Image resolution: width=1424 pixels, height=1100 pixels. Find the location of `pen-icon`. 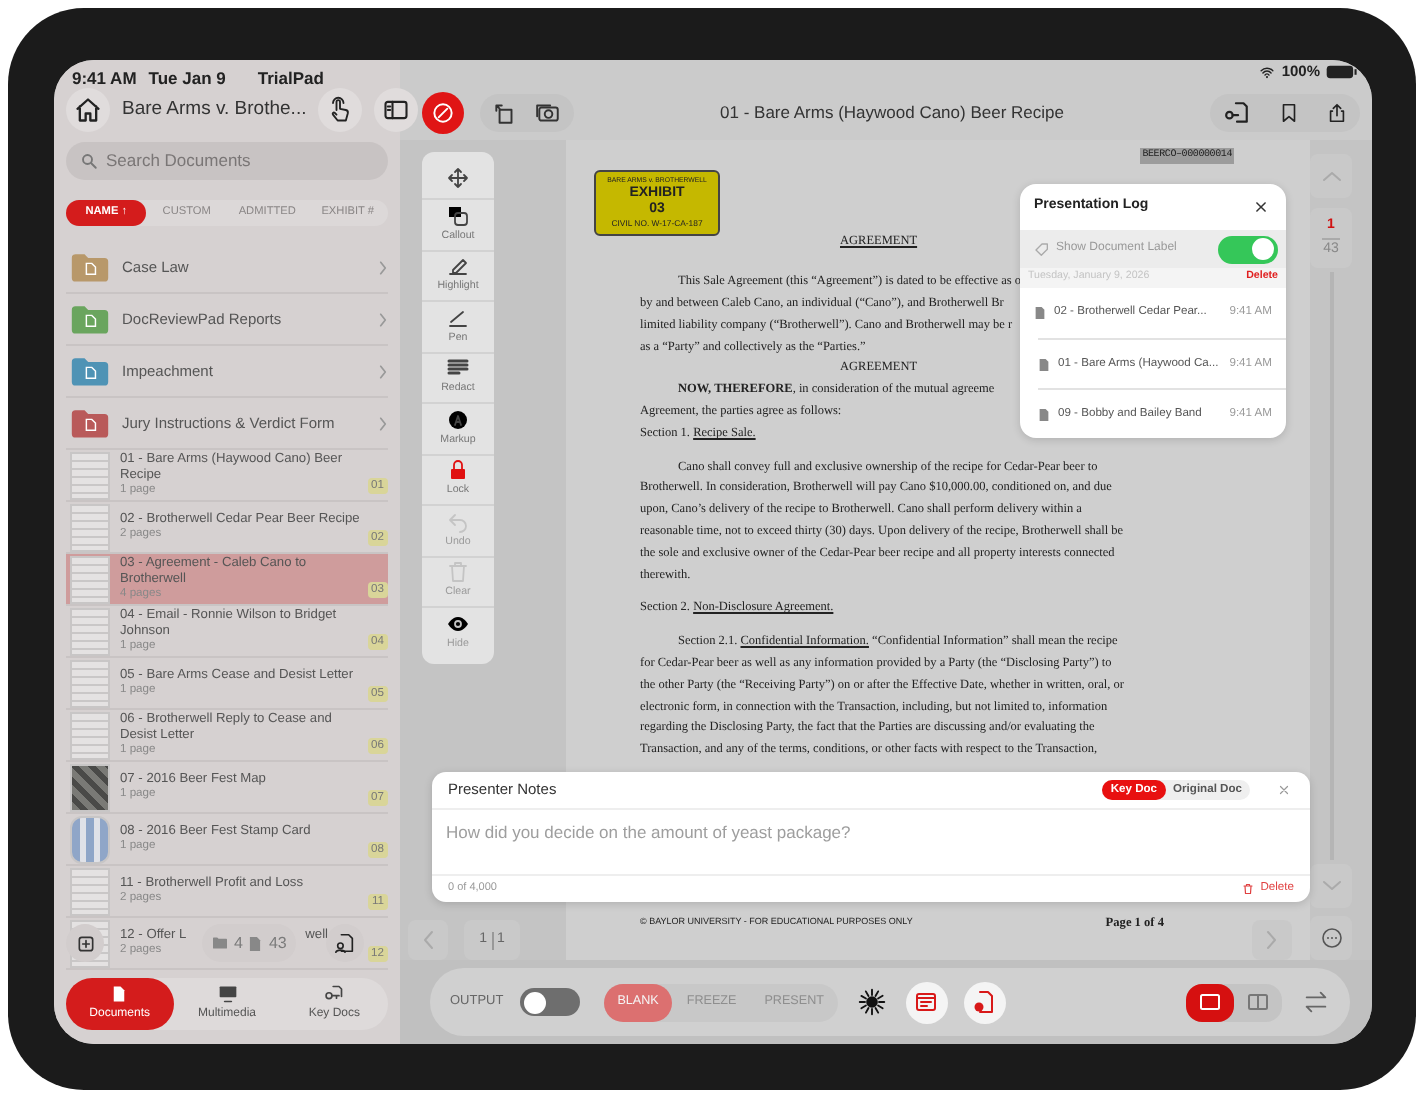

pen-icon is located at coordinates (458, 317).